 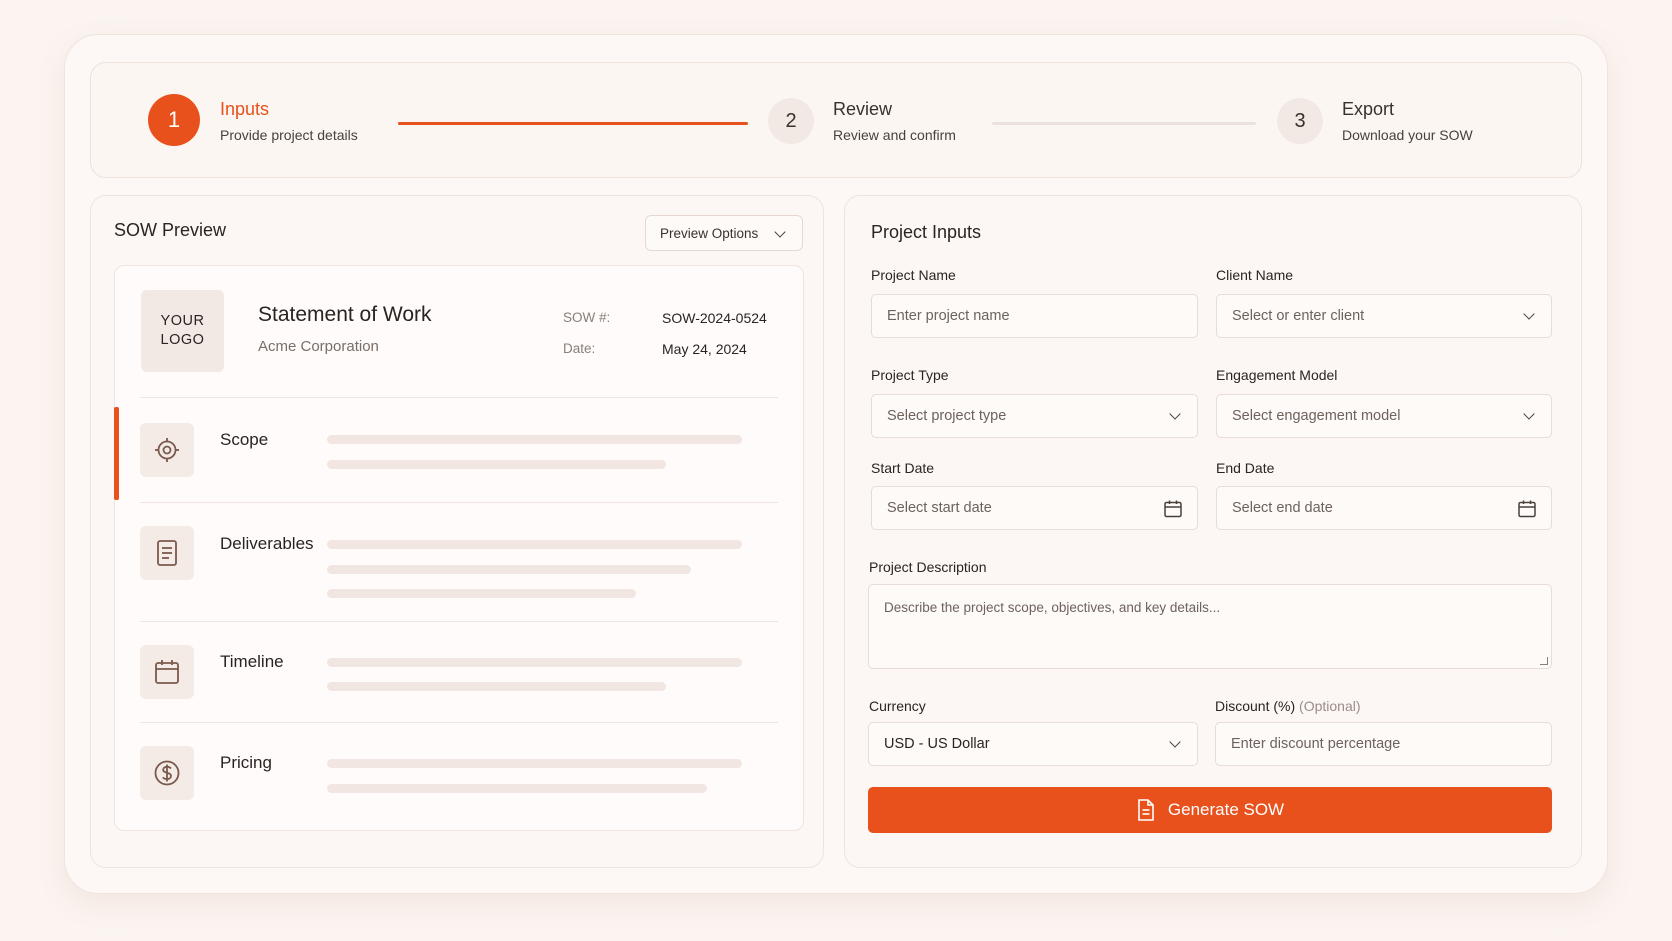 What do you see at coordinates (174, 120) in the screenshot?
I see `step-1-number: 1` at bounding box center [174, 120].